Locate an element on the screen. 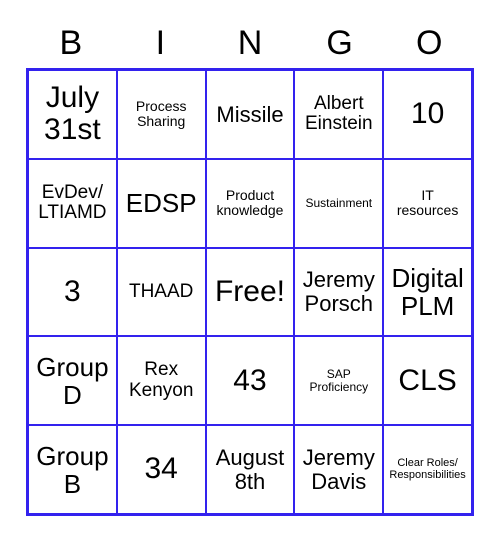 The image size is (501, 544). bingo-cell-n-1: Missile is located at coordinates (250, 114).